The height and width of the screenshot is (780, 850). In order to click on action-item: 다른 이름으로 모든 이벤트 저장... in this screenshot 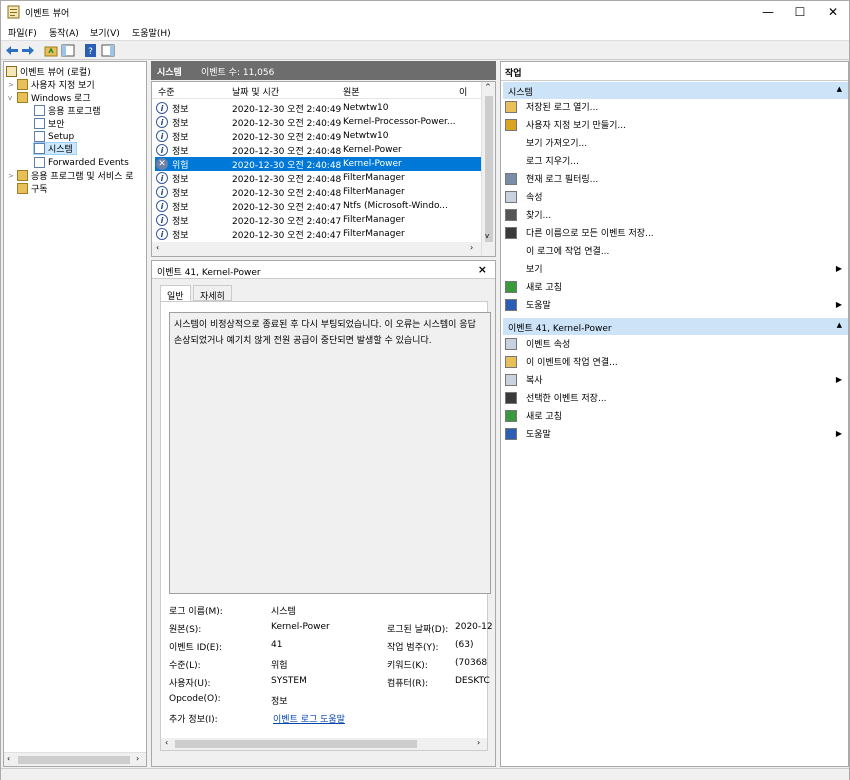, I will do `click(675, 232)`.